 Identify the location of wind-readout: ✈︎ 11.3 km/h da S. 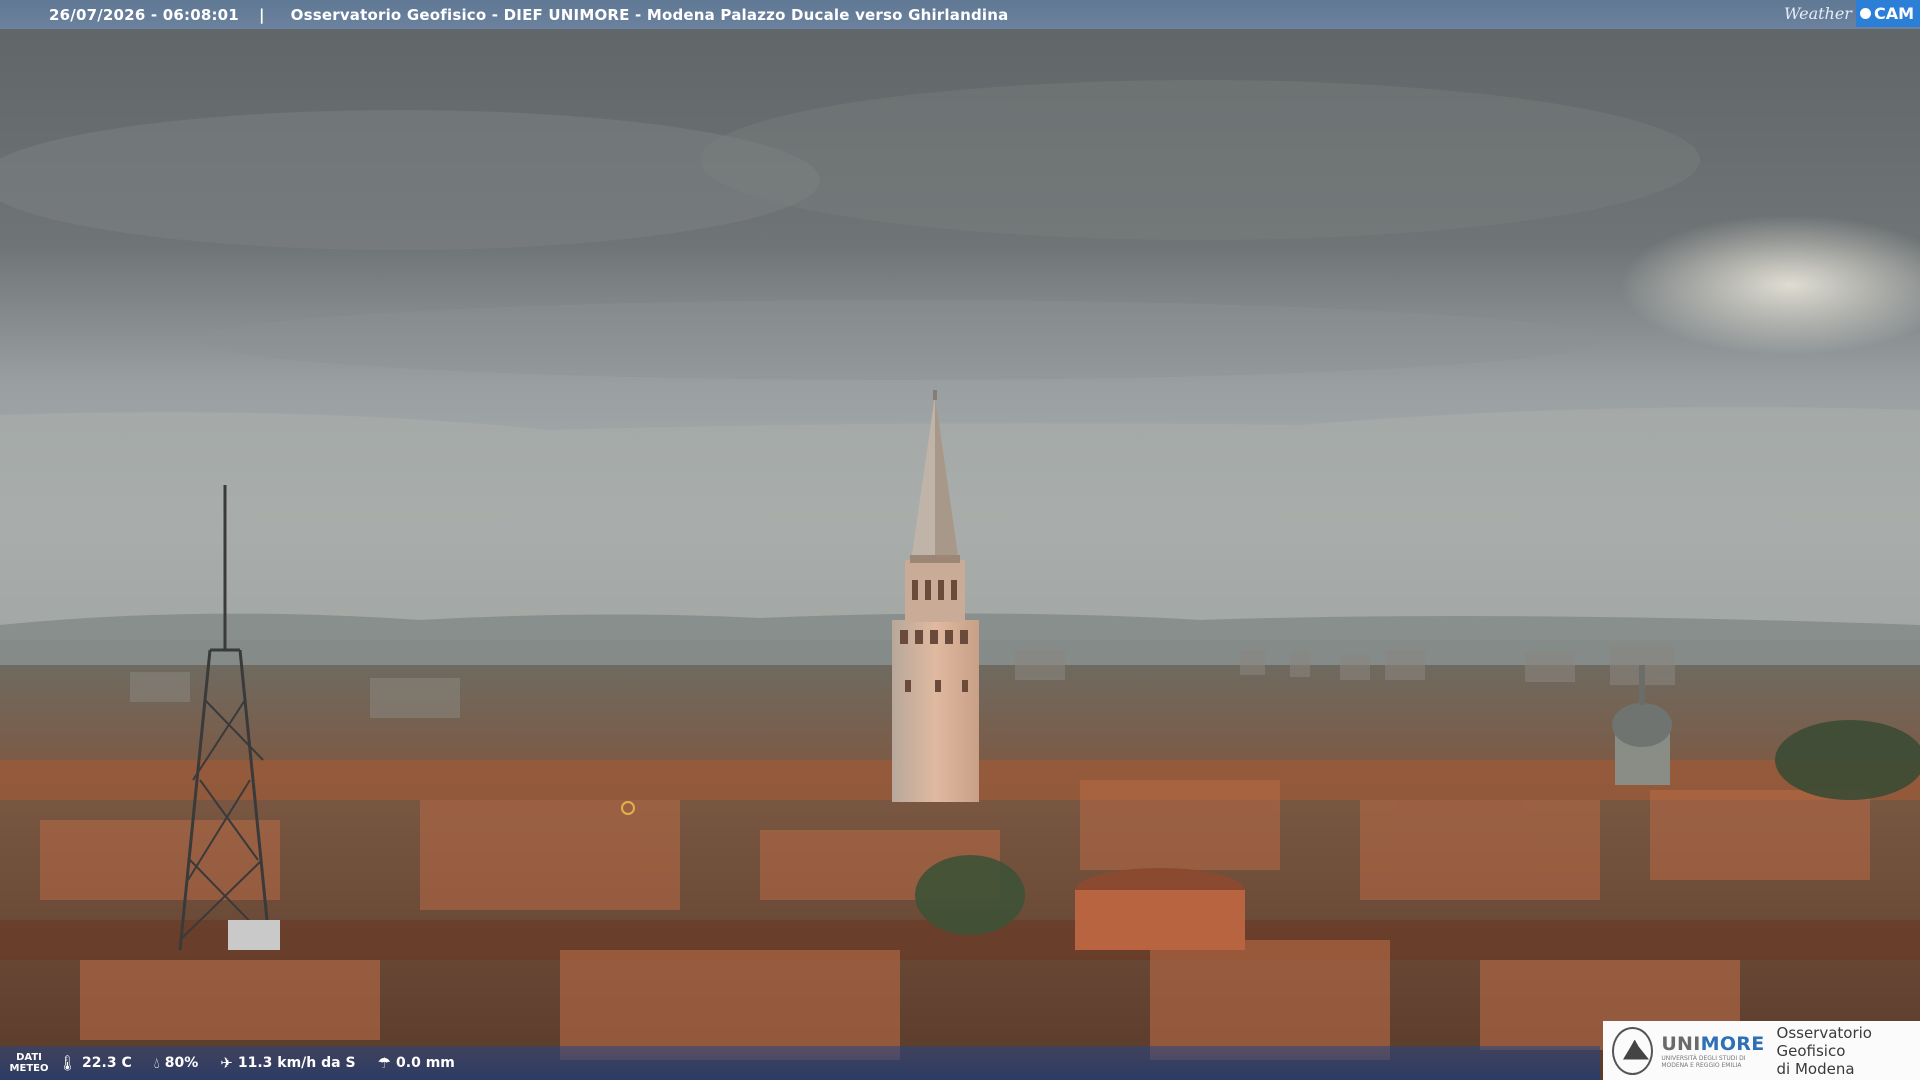
(287, 1063).